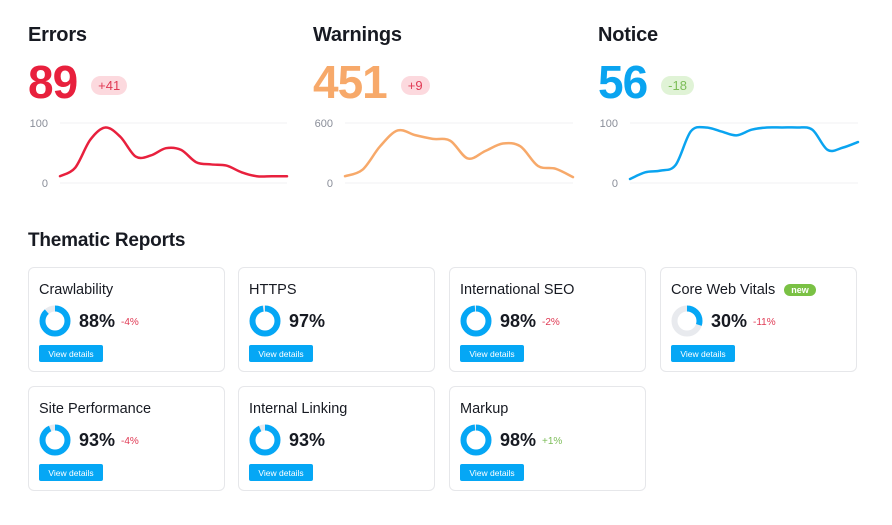 The width and height of the screenshot is (892, 525). I want to click on card-delta: -11%, so click(764, 322).